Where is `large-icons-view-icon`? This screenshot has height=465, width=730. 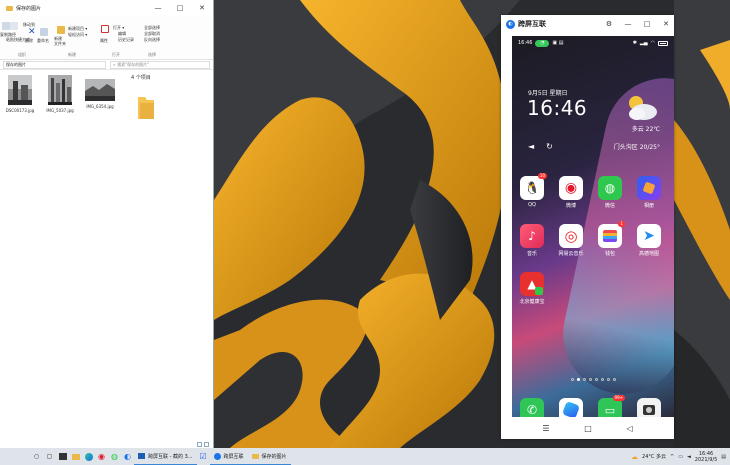
large-icons-view-icon is located at coordinates (206, 444).